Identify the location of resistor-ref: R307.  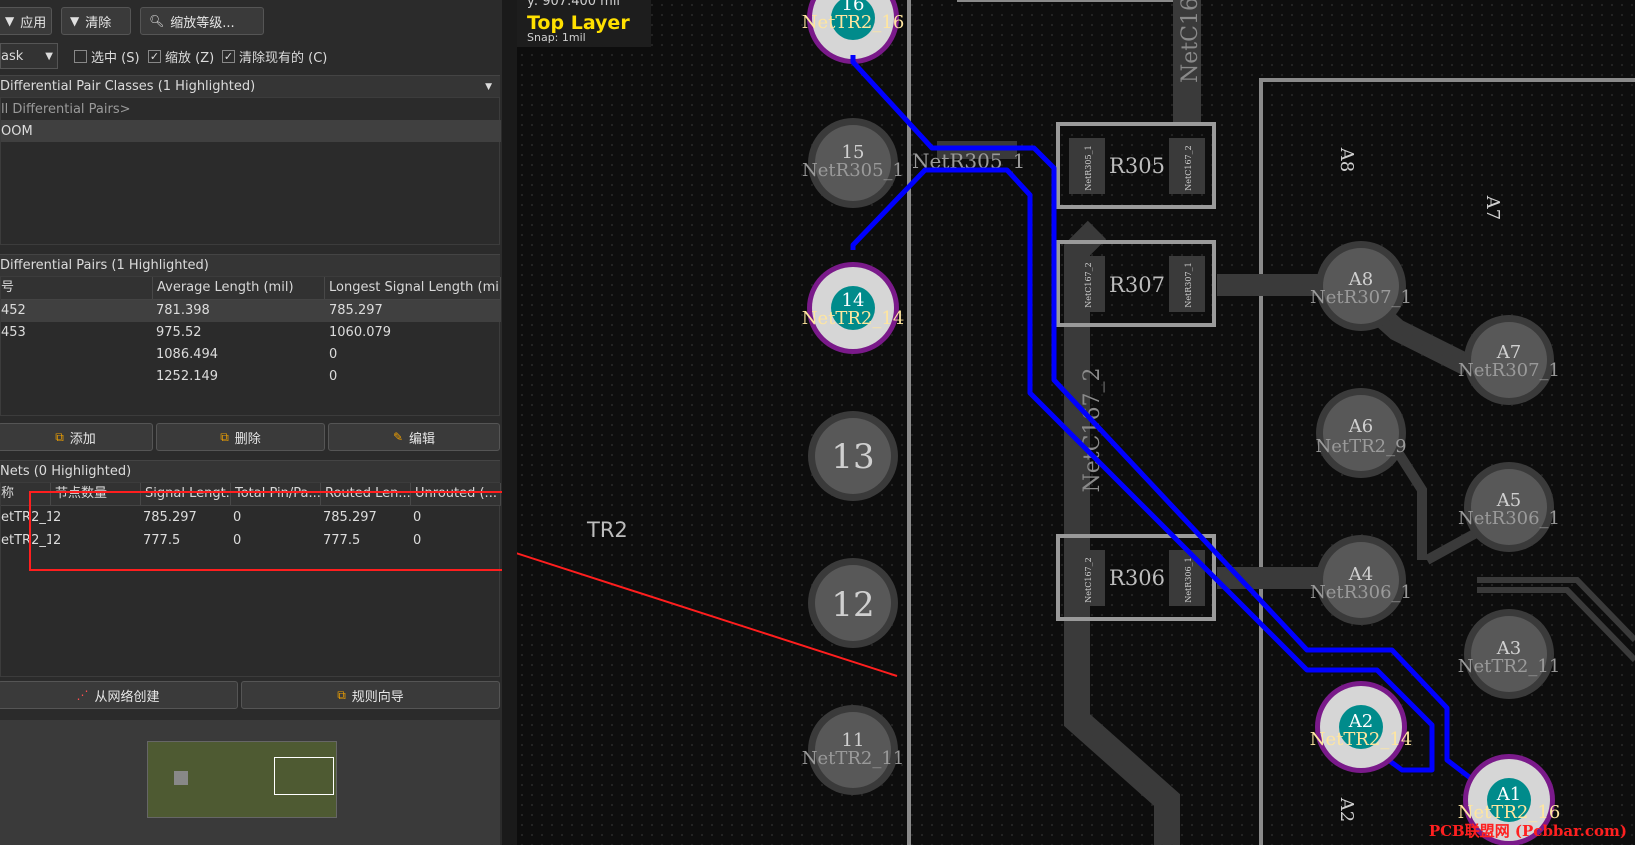
(1137, 285).